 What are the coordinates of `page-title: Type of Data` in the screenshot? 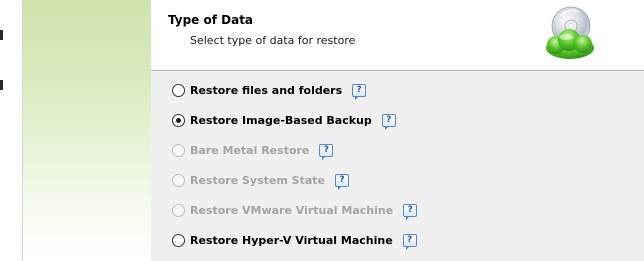 It's located at (211, 20).